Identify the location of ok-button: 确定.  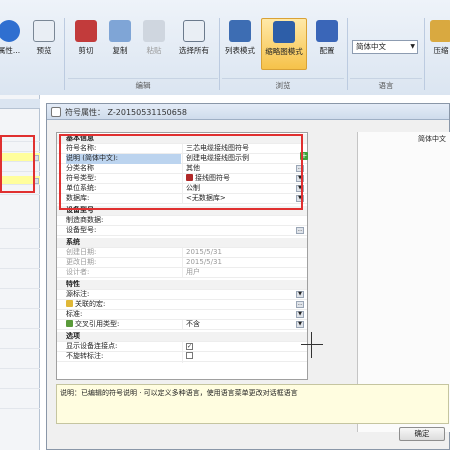
(422, 434).